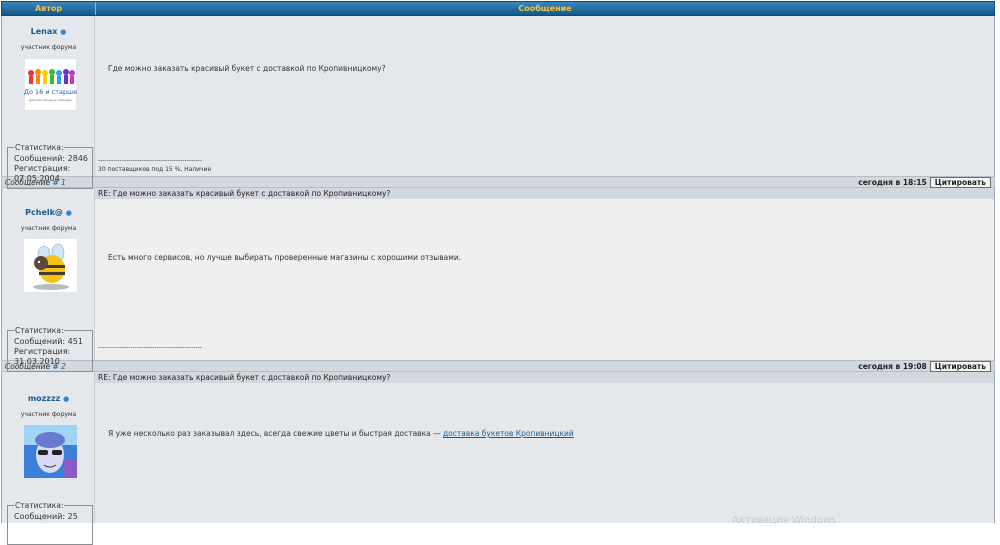  What do you see at coordinates (892, 366) in the screenshot?
I see `post-time: сегодня в 19:08` at bounding box center [892, 366].